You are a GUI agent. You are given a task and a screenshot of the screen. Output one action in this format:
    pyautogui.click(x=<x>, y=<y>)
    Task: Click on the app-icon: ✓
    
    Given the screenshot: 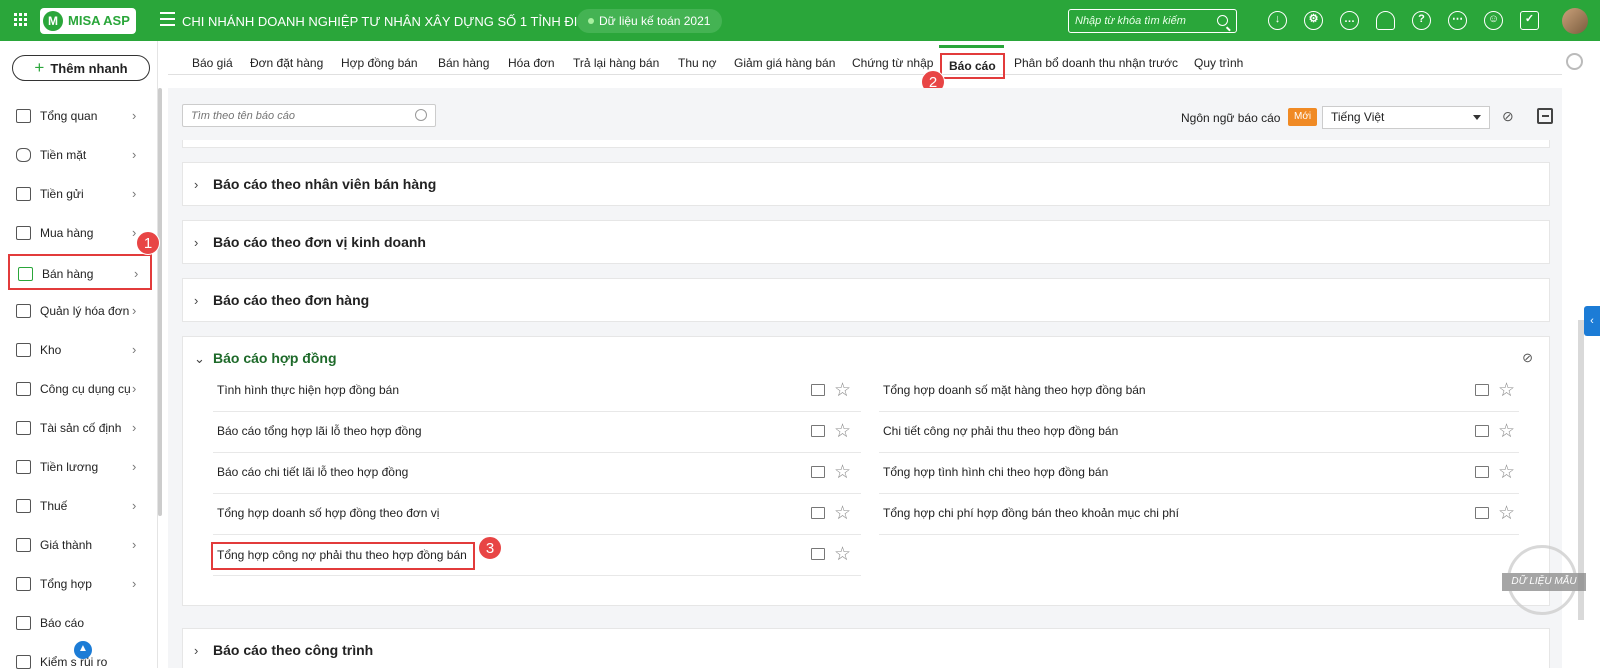 What is the action you would take?
    pyautogui.click(x=1529, y=20)
    